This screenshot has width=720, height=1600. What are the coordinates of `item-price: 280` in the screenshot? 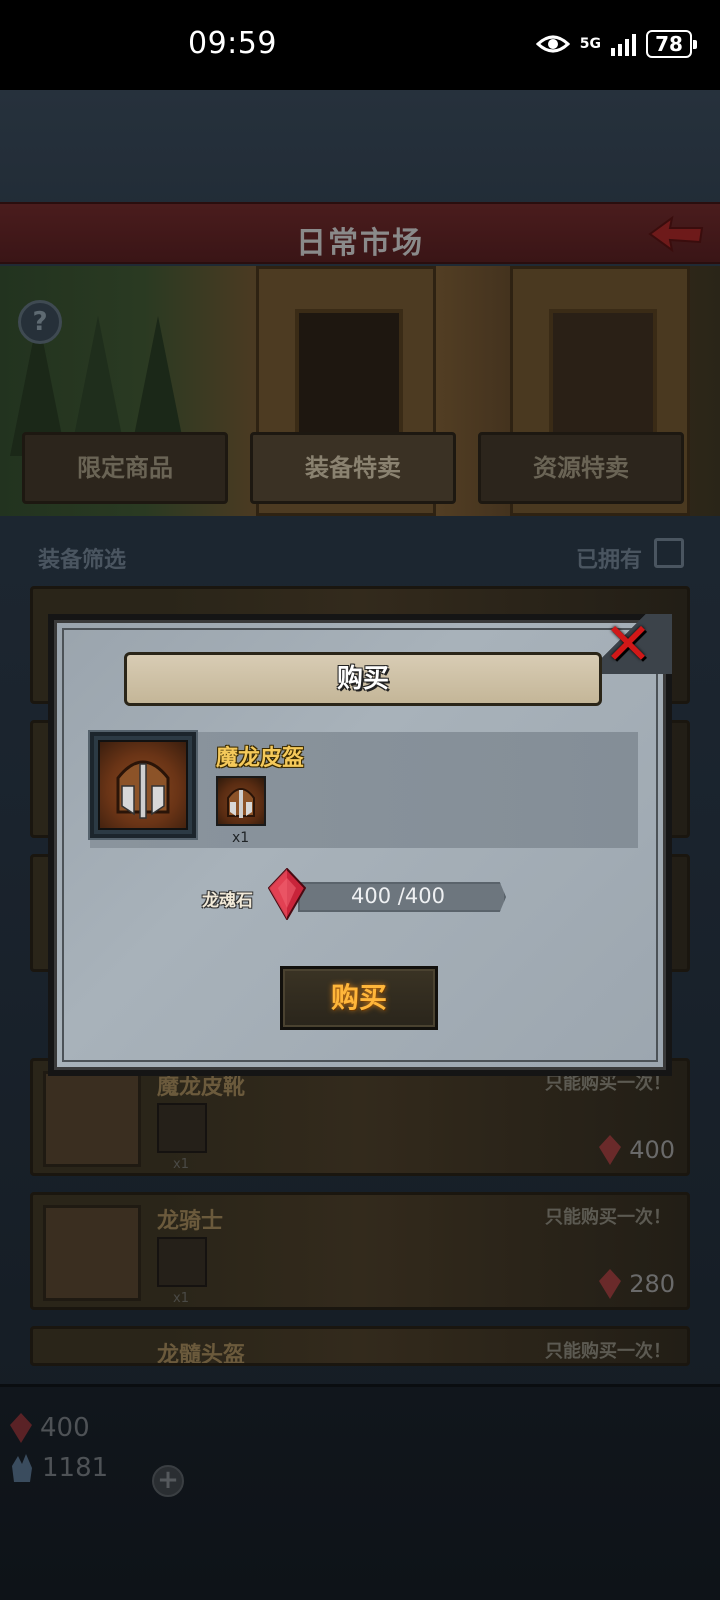 It's located at (637, 1284).